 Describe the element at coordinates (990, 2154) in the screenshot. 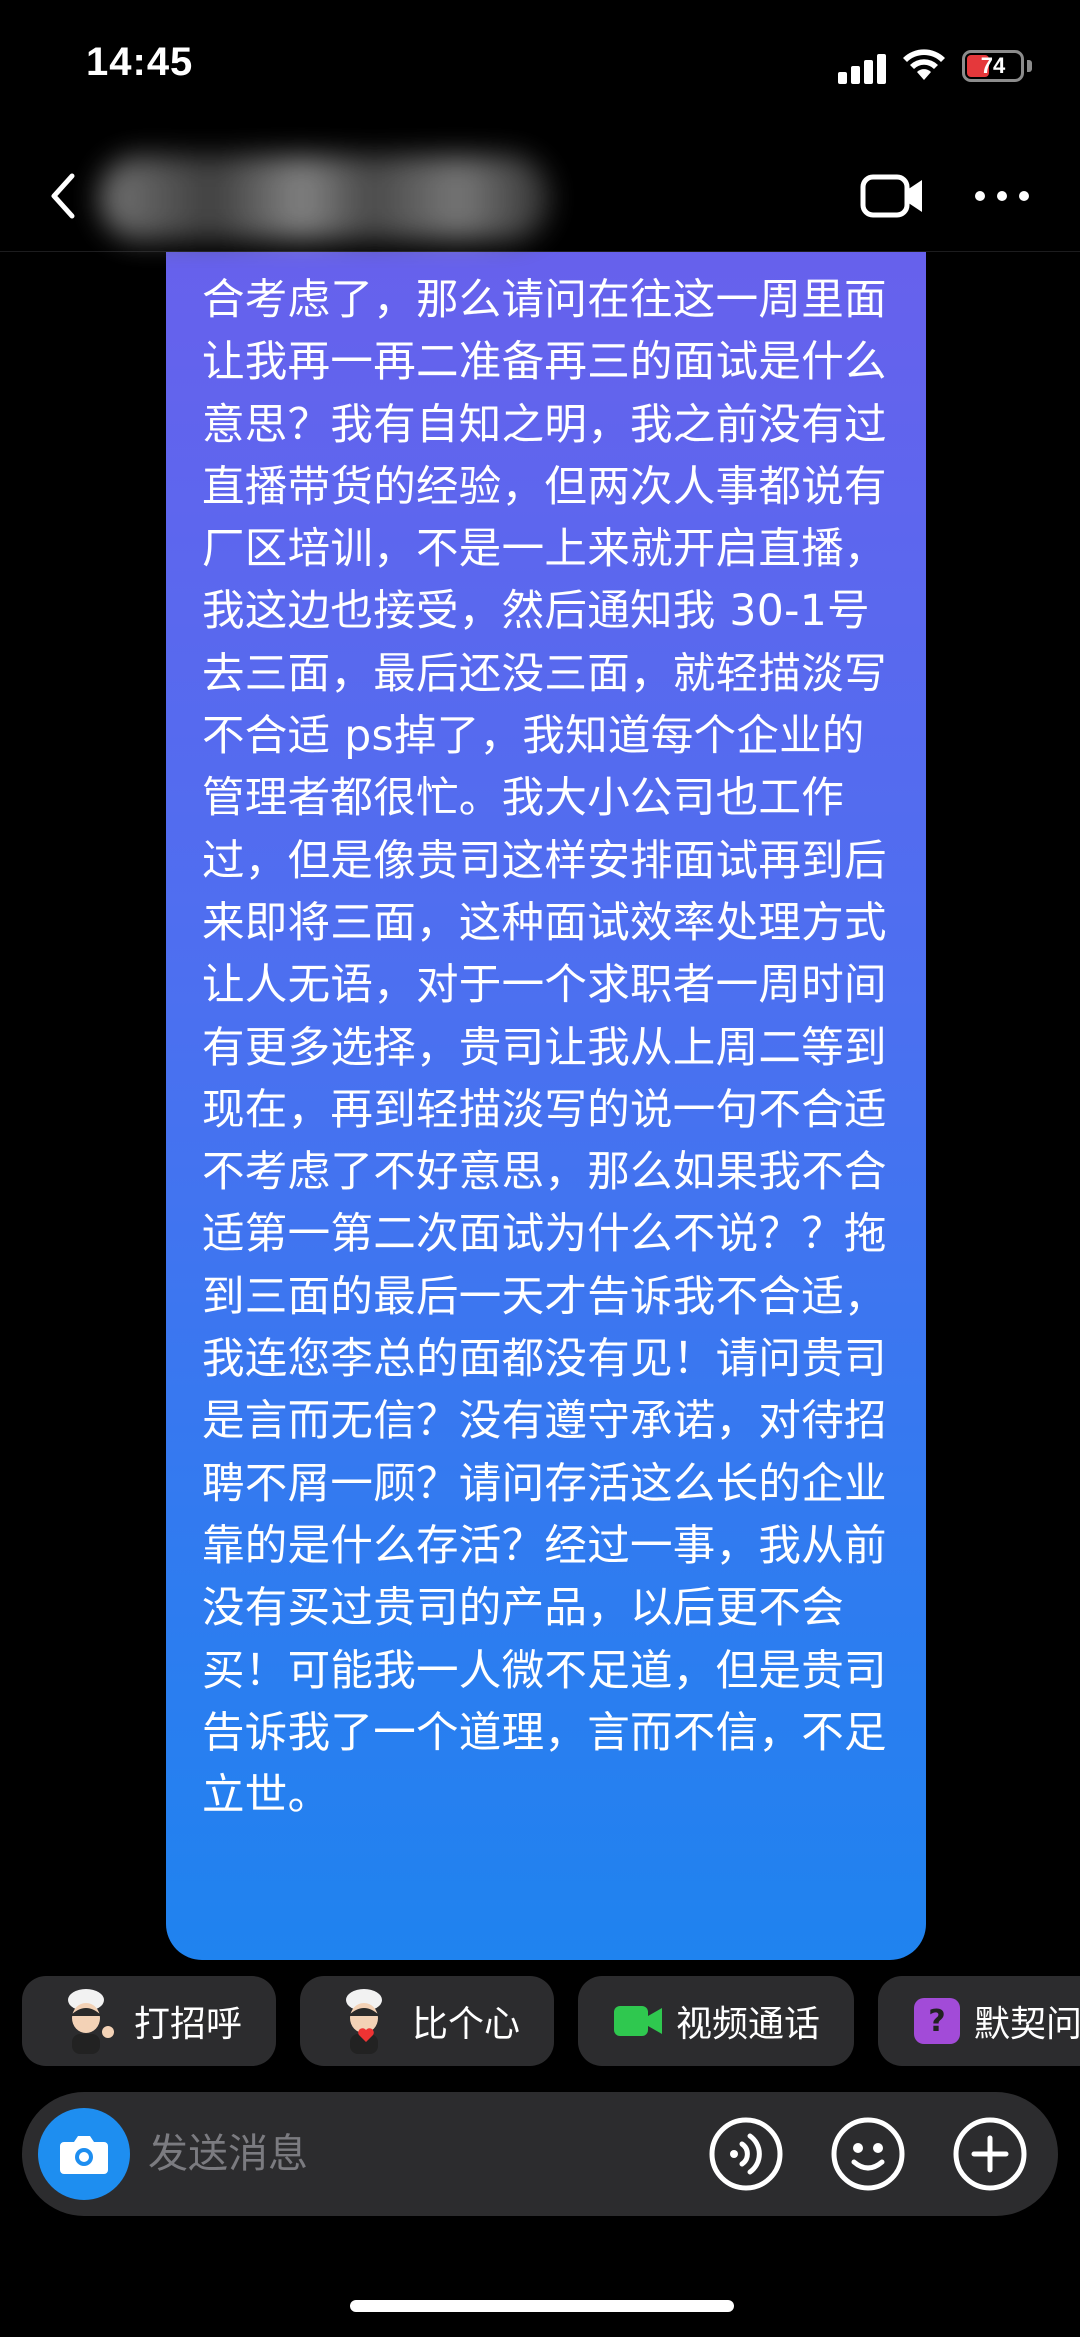

I see `plus-icon` at that location.